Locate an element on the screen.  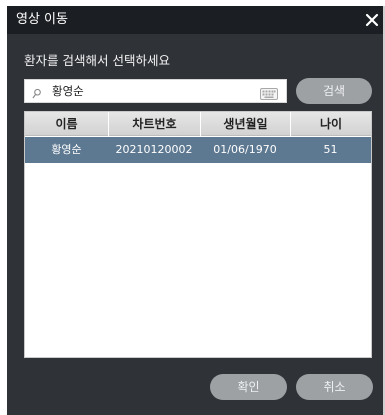
search-icon is located at coordinates (37, 92).